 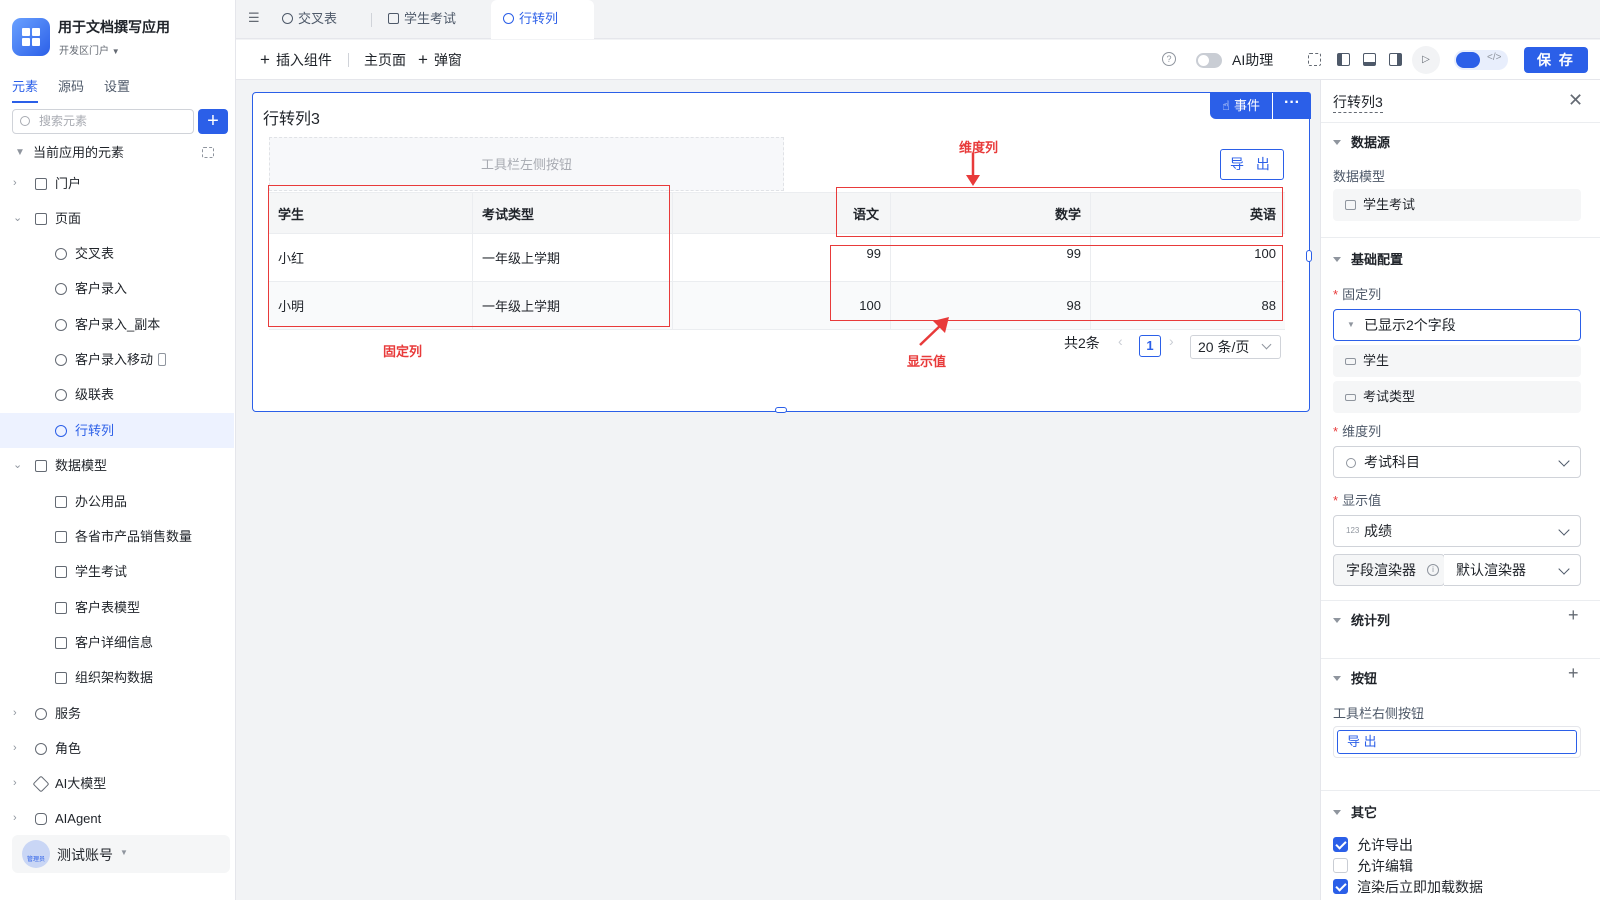 I want to click on required-mark: *, so click(x=1336, y=500).